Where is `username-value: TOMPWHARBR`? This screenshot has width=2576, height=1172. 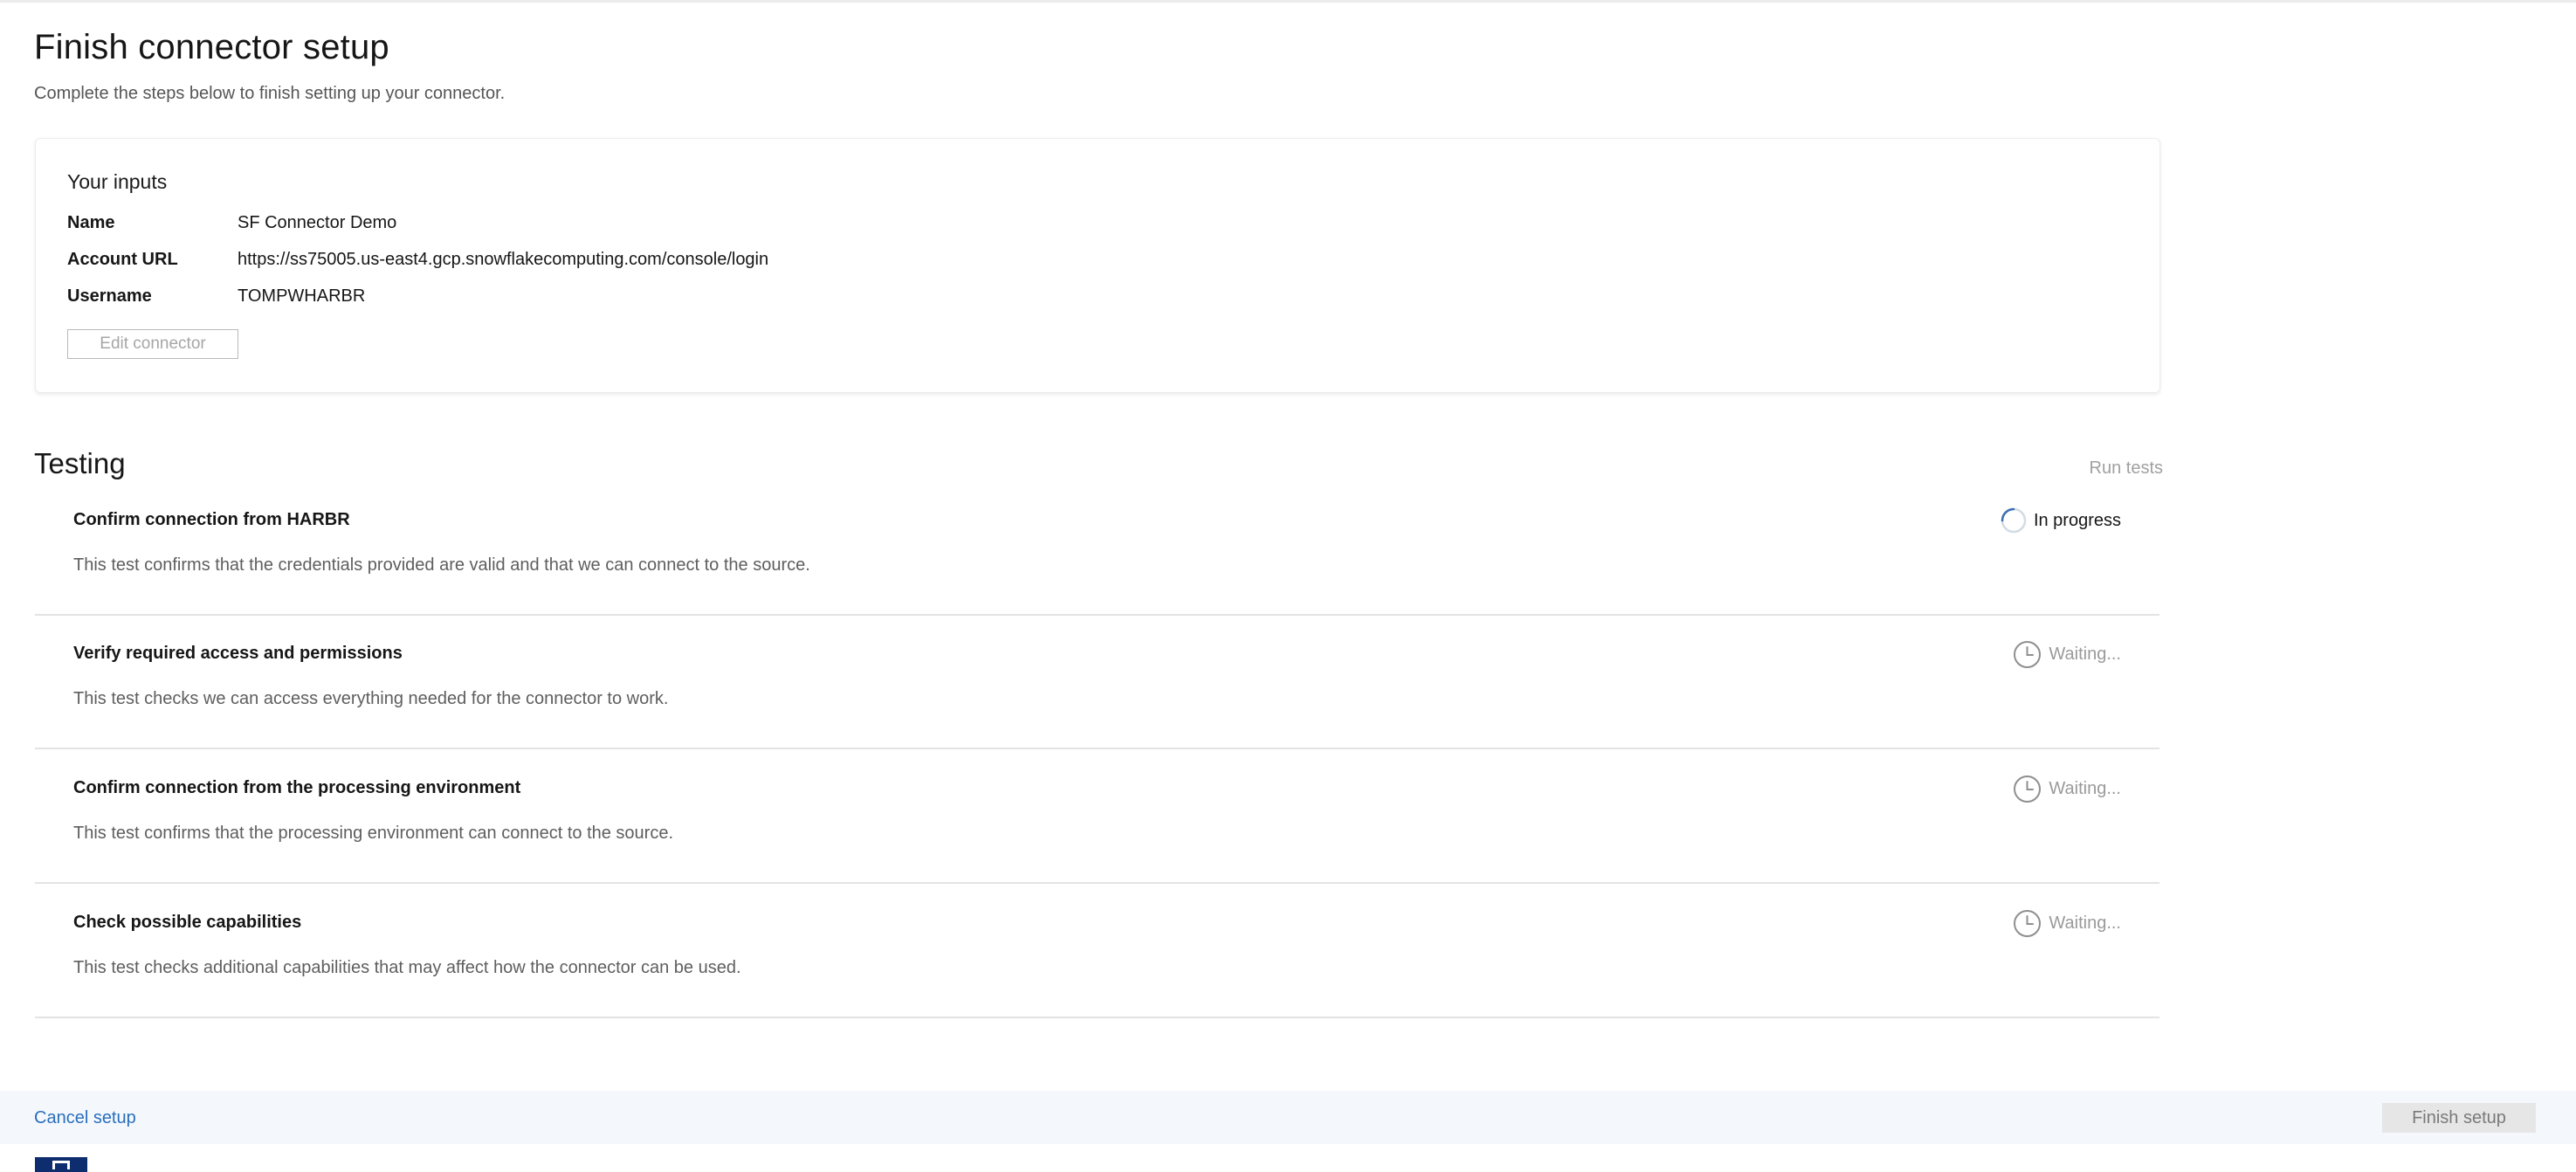
username-value: TOMPWHARBR is located at coordinates (302, 296).